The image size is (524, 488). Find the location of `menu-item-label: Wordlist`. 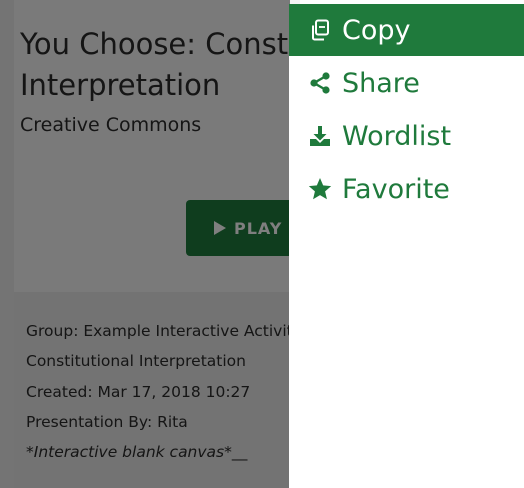

menu-item-label: Wordlist is located at coordinates (397, 136).